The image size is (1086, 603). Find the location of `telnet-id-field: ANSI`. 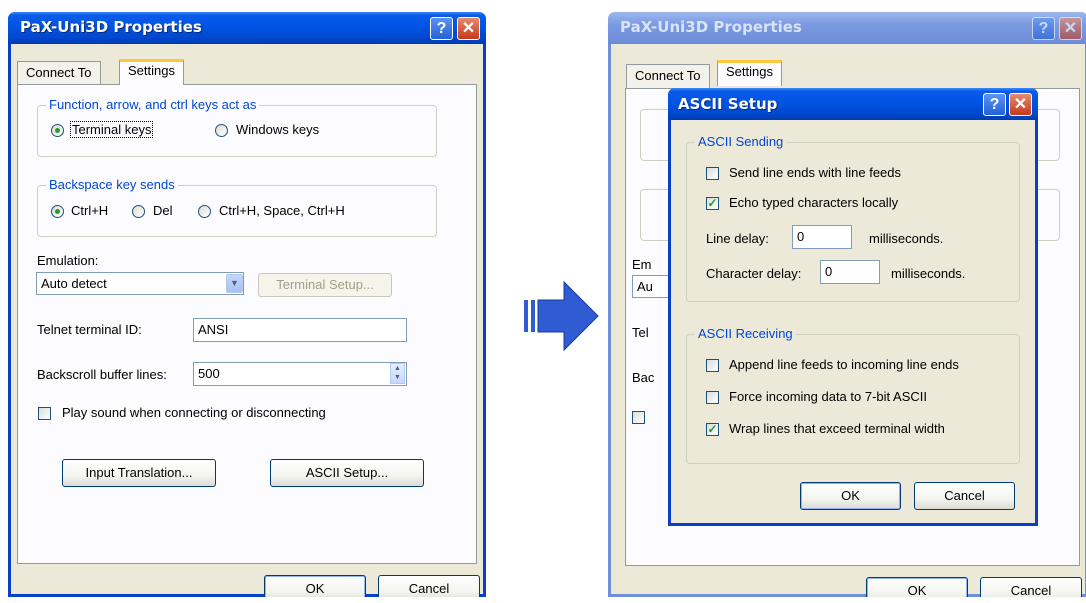

telnet-id-field: ANSI is located at coordinates (300, 330).